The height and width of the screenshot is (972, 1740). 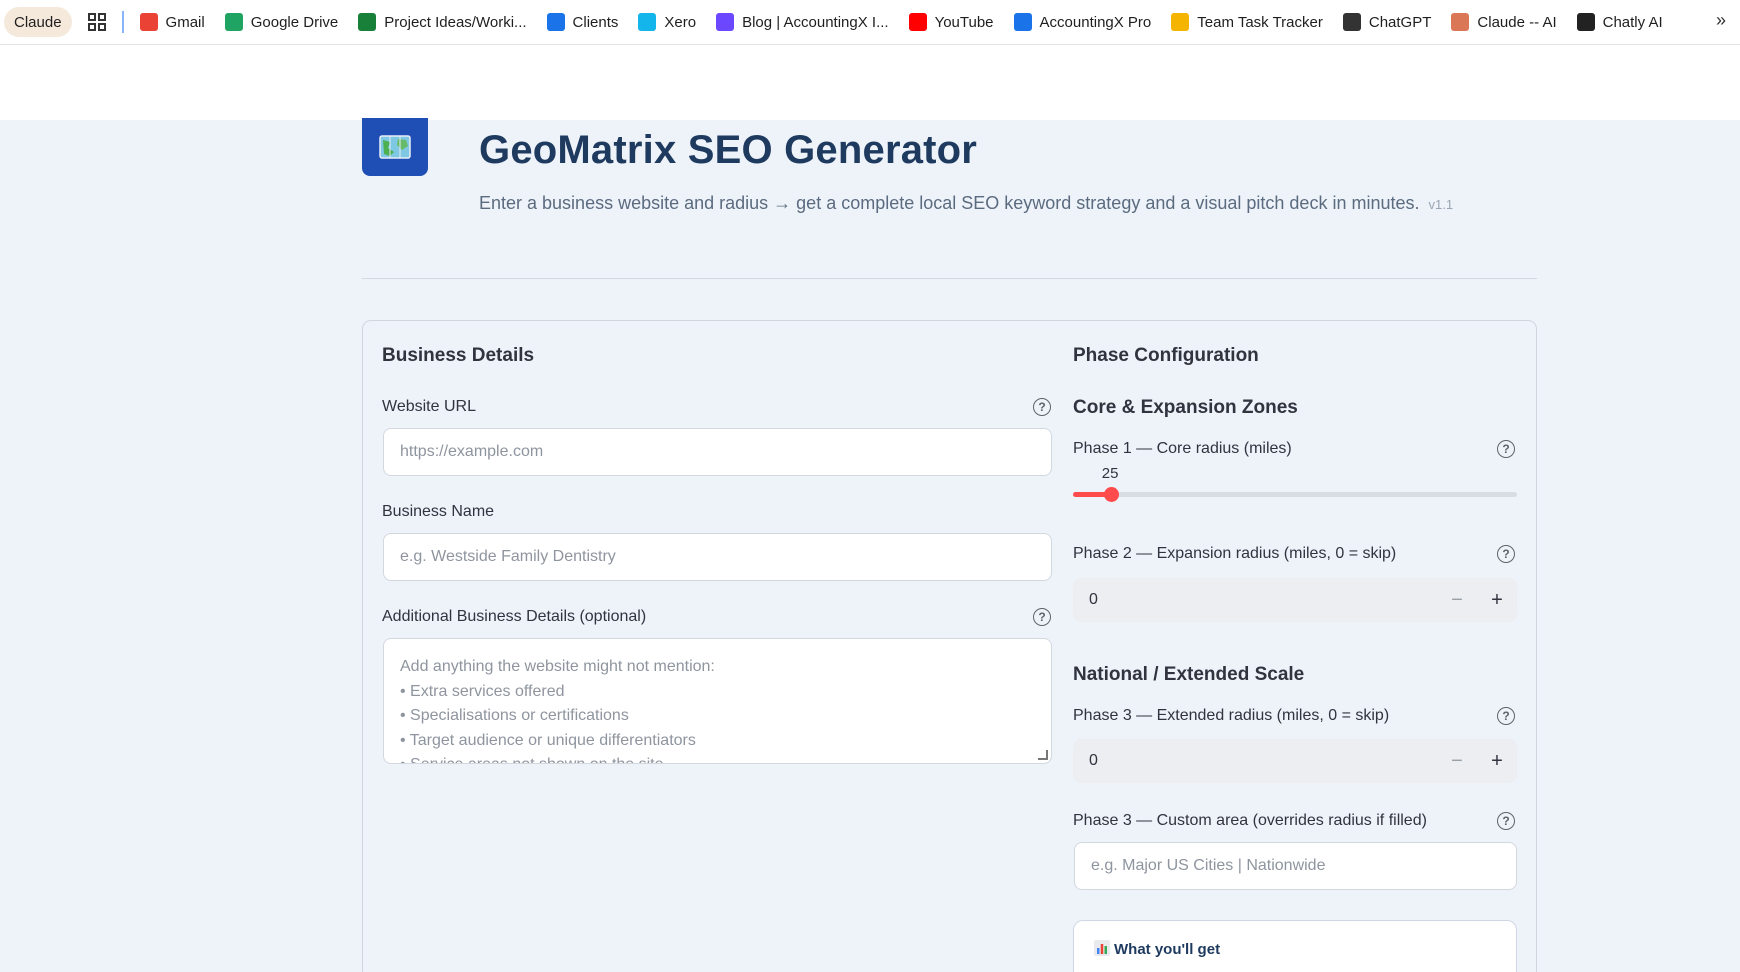 I want to click on additional-details-label: Additional Business Details (optional), so click(x=514, y=616).